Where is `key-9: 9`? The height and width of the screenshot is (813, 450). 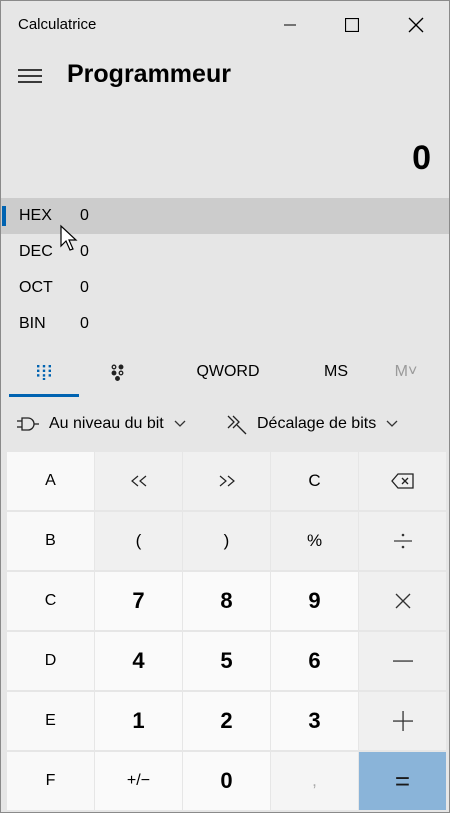
key-9: 9 is located at coordinates (314, 601).